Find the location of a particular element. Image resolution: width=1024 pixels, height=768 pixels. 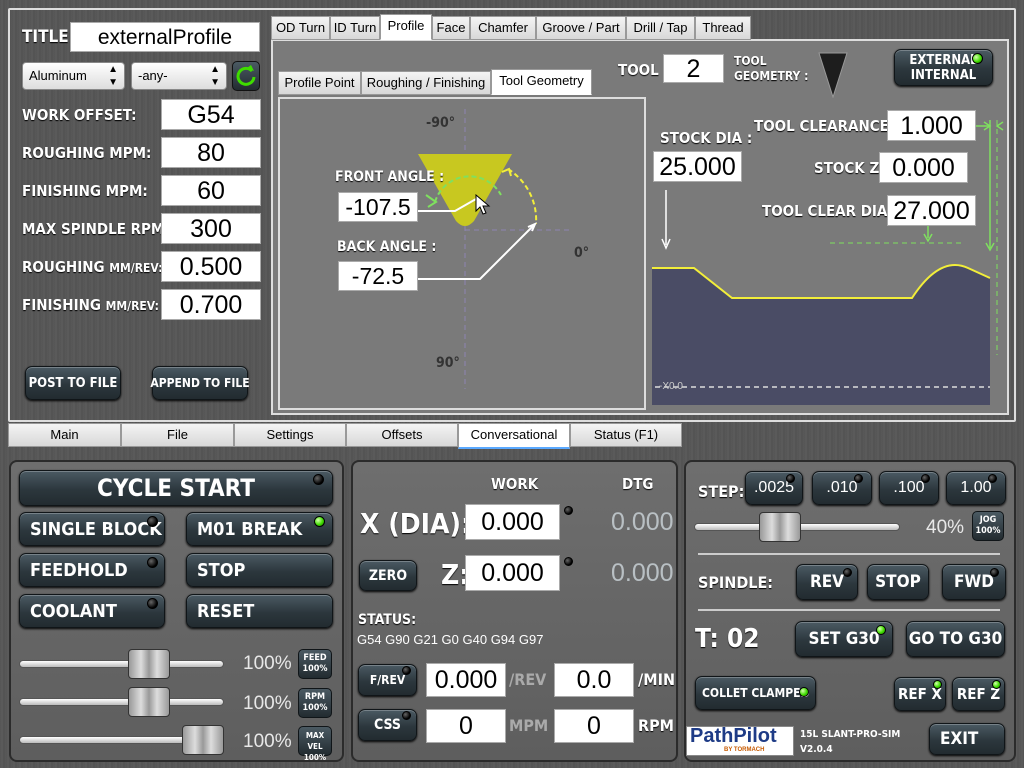

stock-z-input: 0.000 is located at coordinates (923, 167).